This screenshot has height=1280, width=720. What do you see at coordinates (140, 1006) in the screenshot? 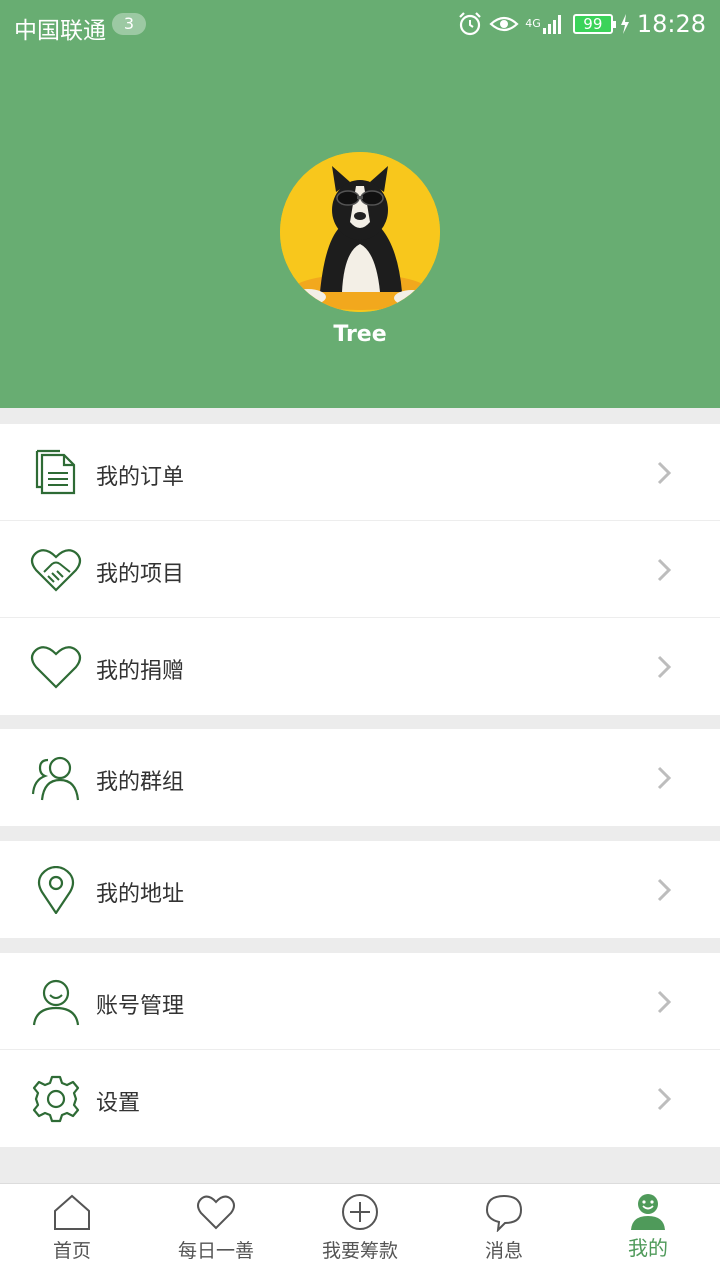
I see `menu-item-label: 账号管理` at bounding box center [140, 1006].